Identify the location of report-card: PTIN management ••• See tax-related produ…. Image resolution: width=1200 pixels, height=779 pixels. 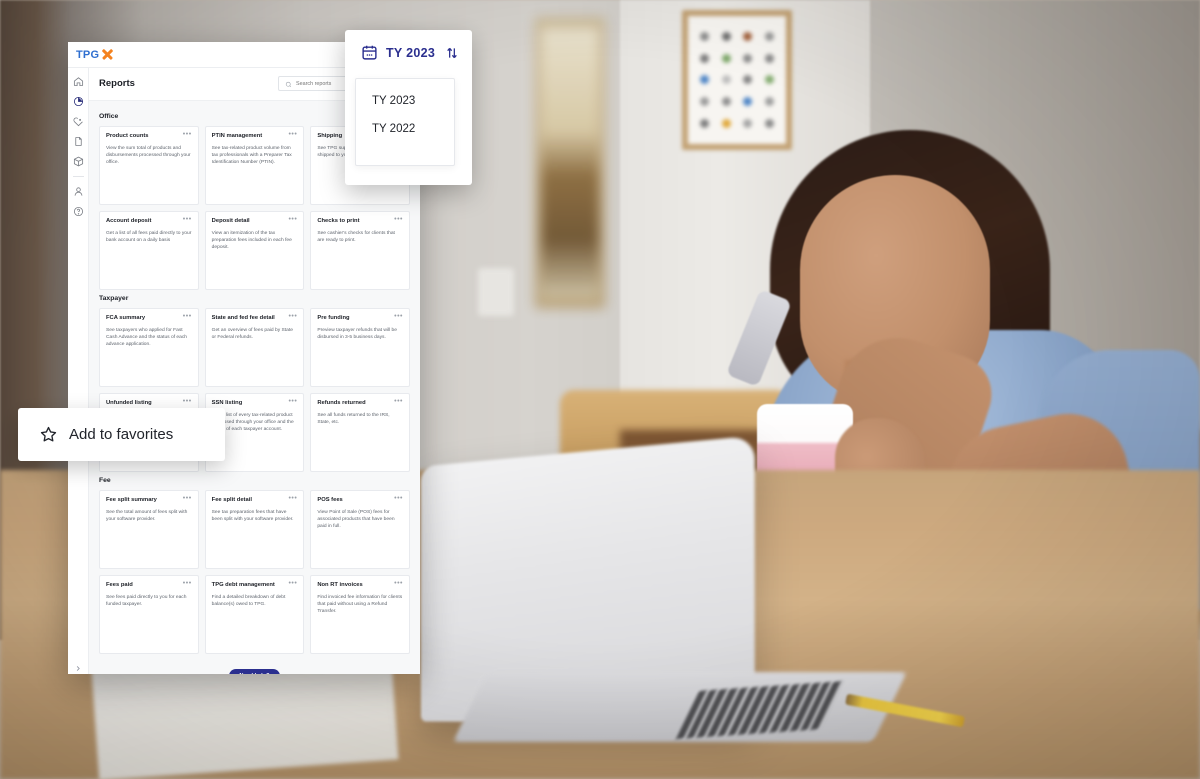
(254, 165).